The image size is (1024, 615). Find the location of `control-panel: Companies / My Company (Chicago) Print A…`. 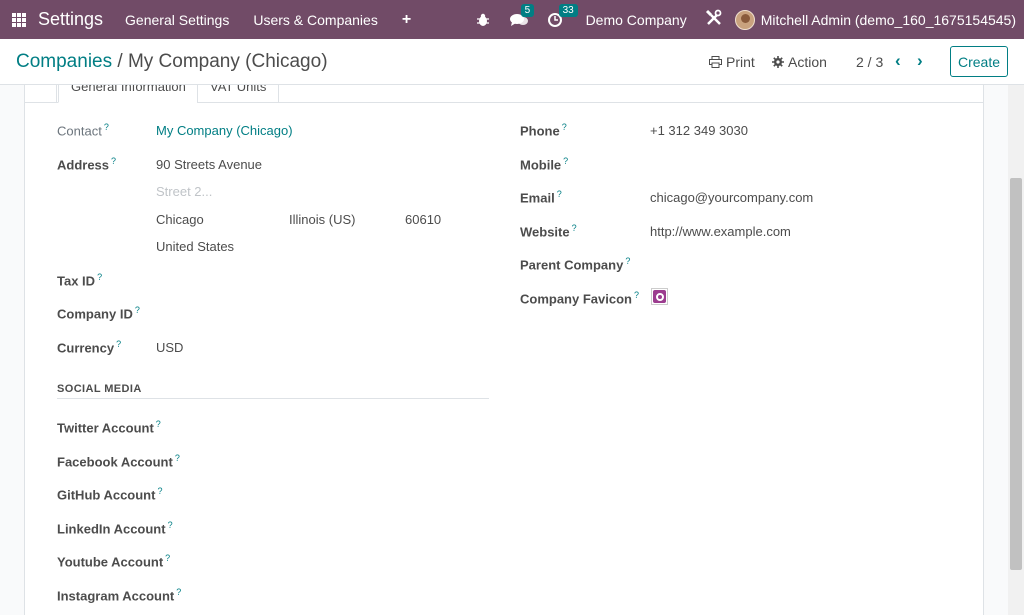

control-panel: Companies / My Company (Chicago) Print A… is located at coordinates (512, 62).